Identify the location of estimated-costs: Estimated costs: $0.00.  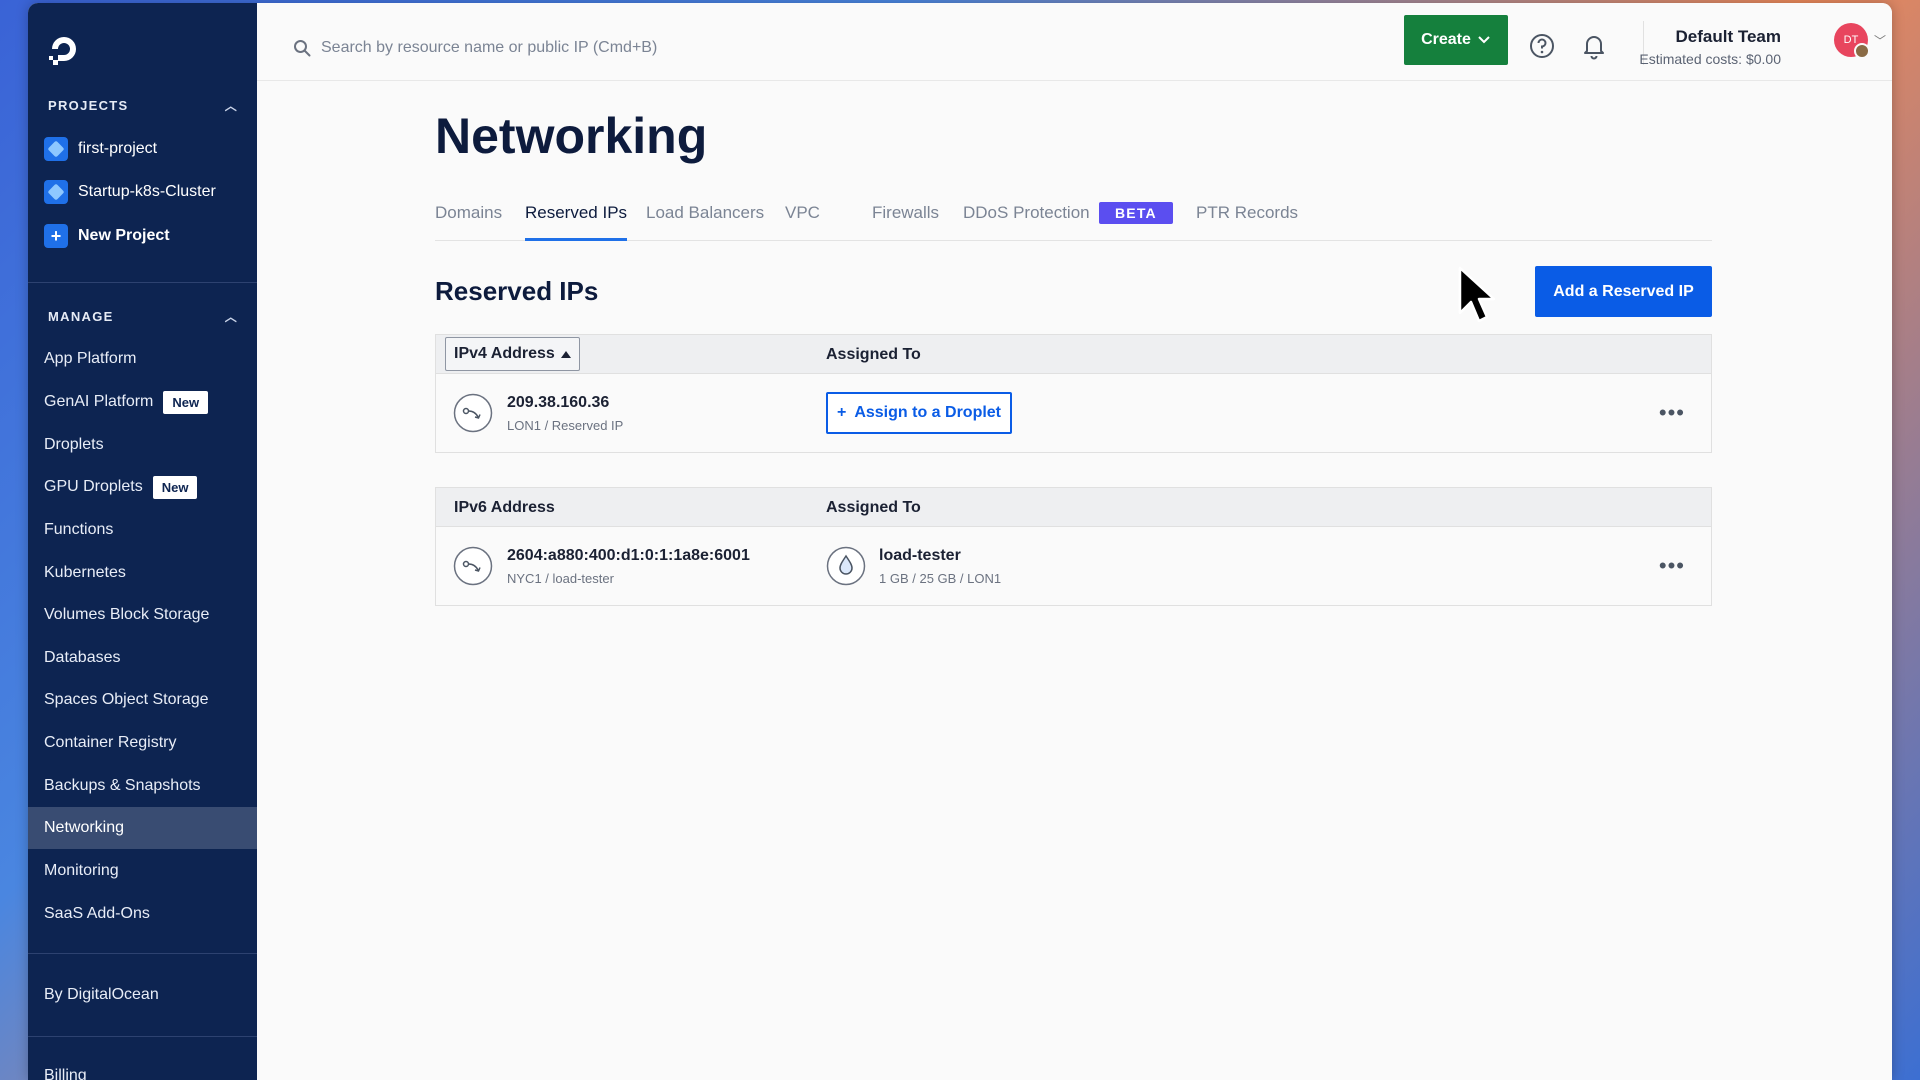
(1710, 59).